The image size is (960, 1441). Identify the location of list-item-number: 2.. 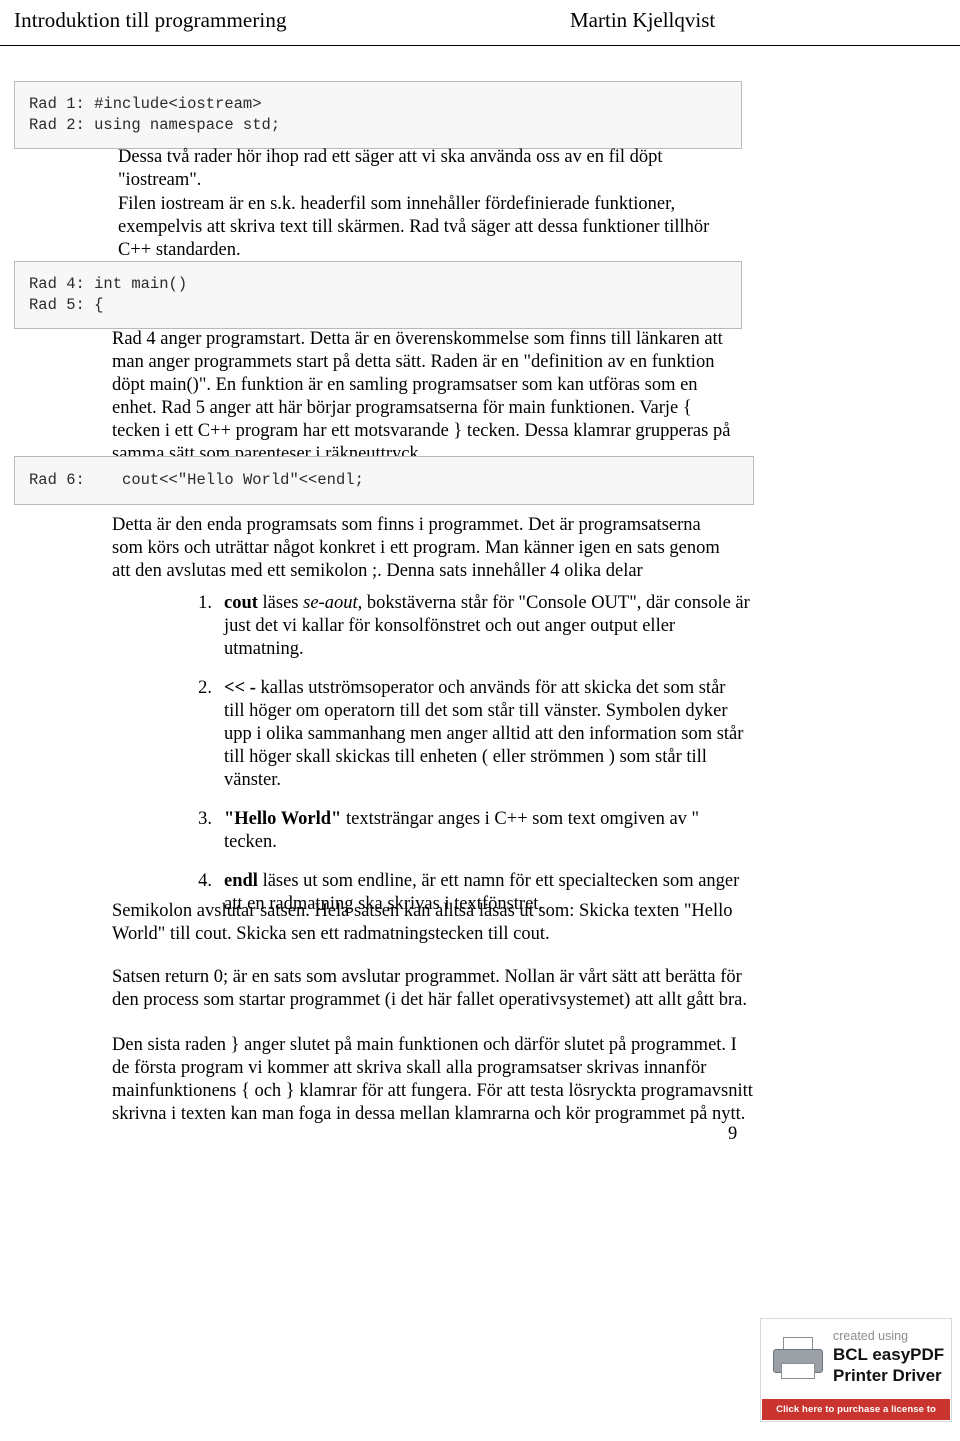
(205, 688).